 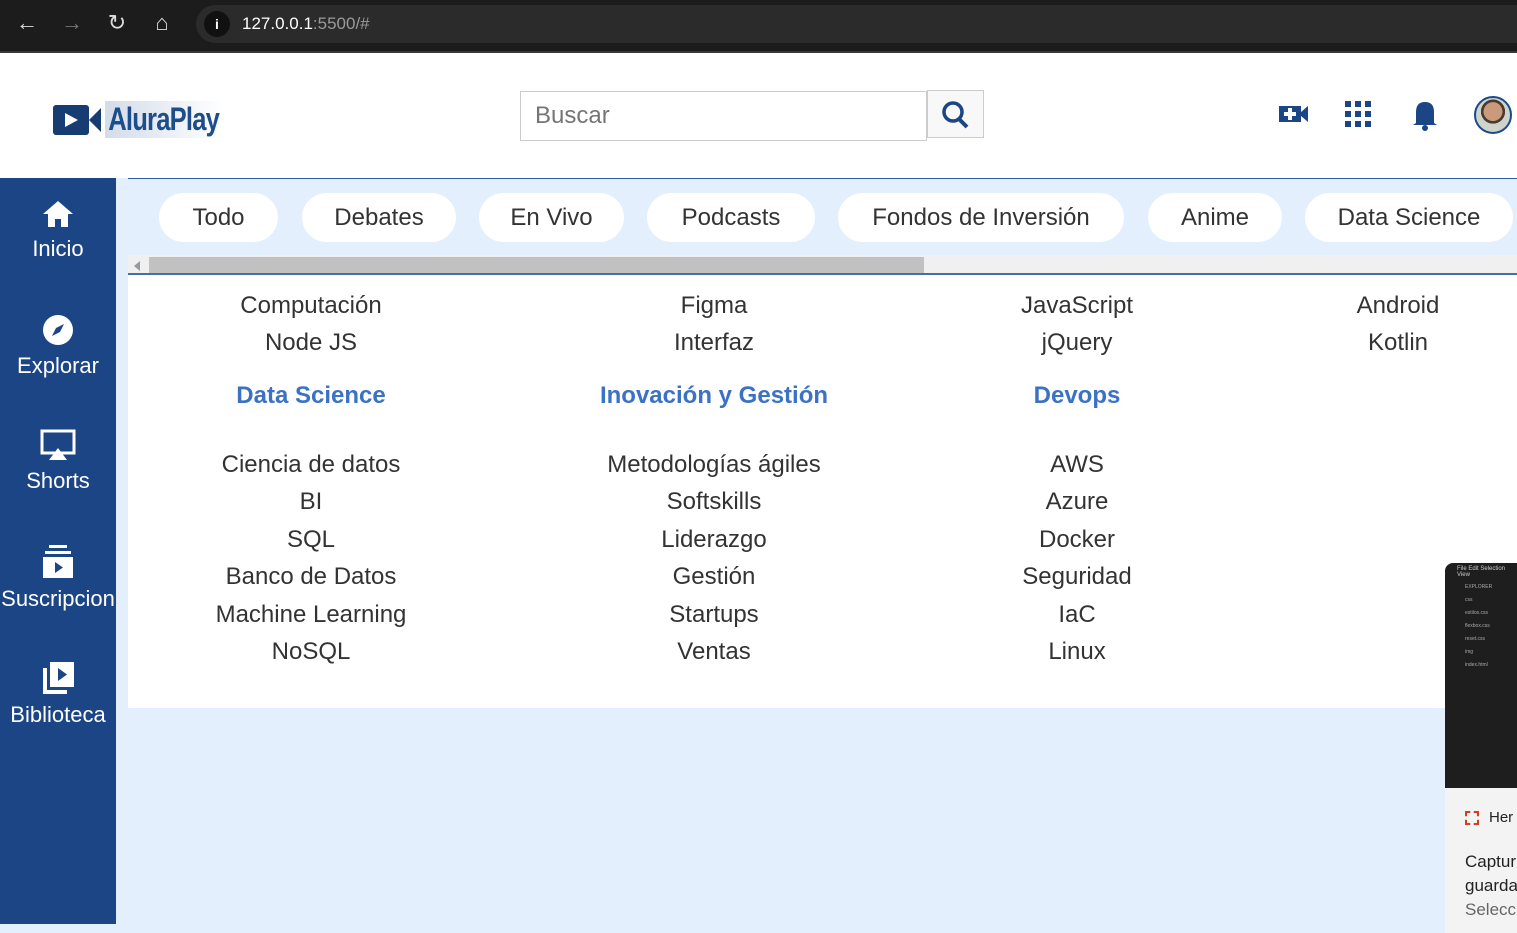 I want to click on sidebar-item-suscripcion: Suscripcion, so click(x=58, y=578).